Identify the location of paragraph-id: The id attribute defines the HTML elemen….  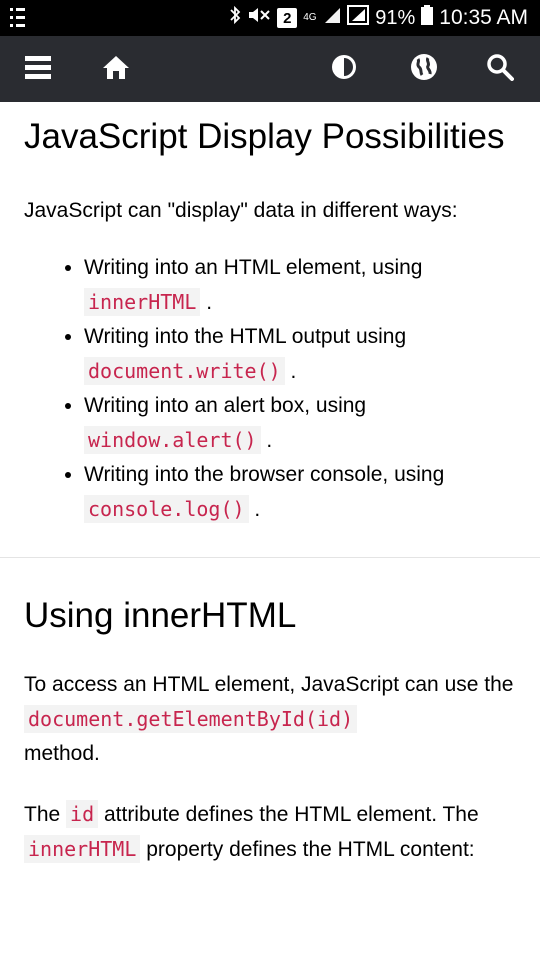
(251, 831).